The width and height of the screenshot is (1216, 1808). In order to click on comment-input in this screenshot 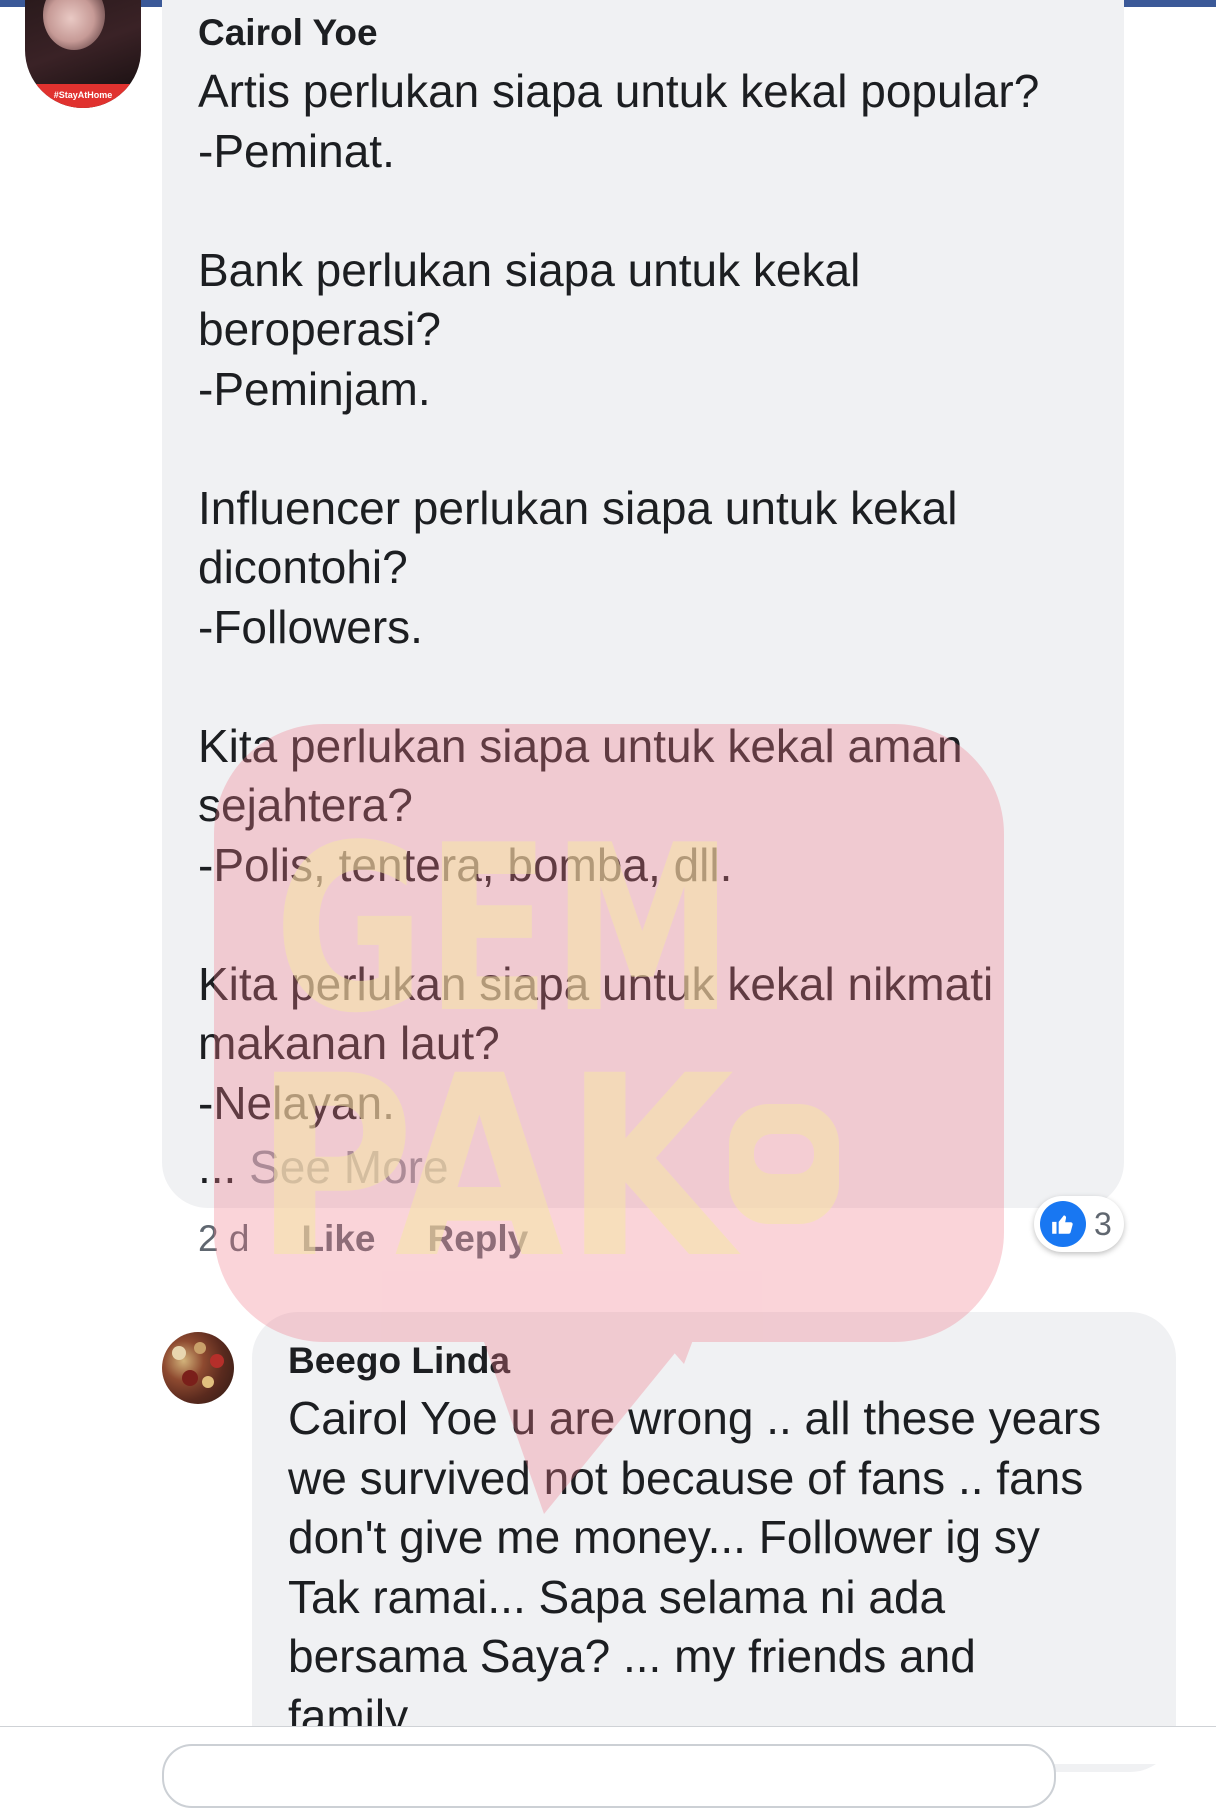, I will do `click(609, 1776)`.